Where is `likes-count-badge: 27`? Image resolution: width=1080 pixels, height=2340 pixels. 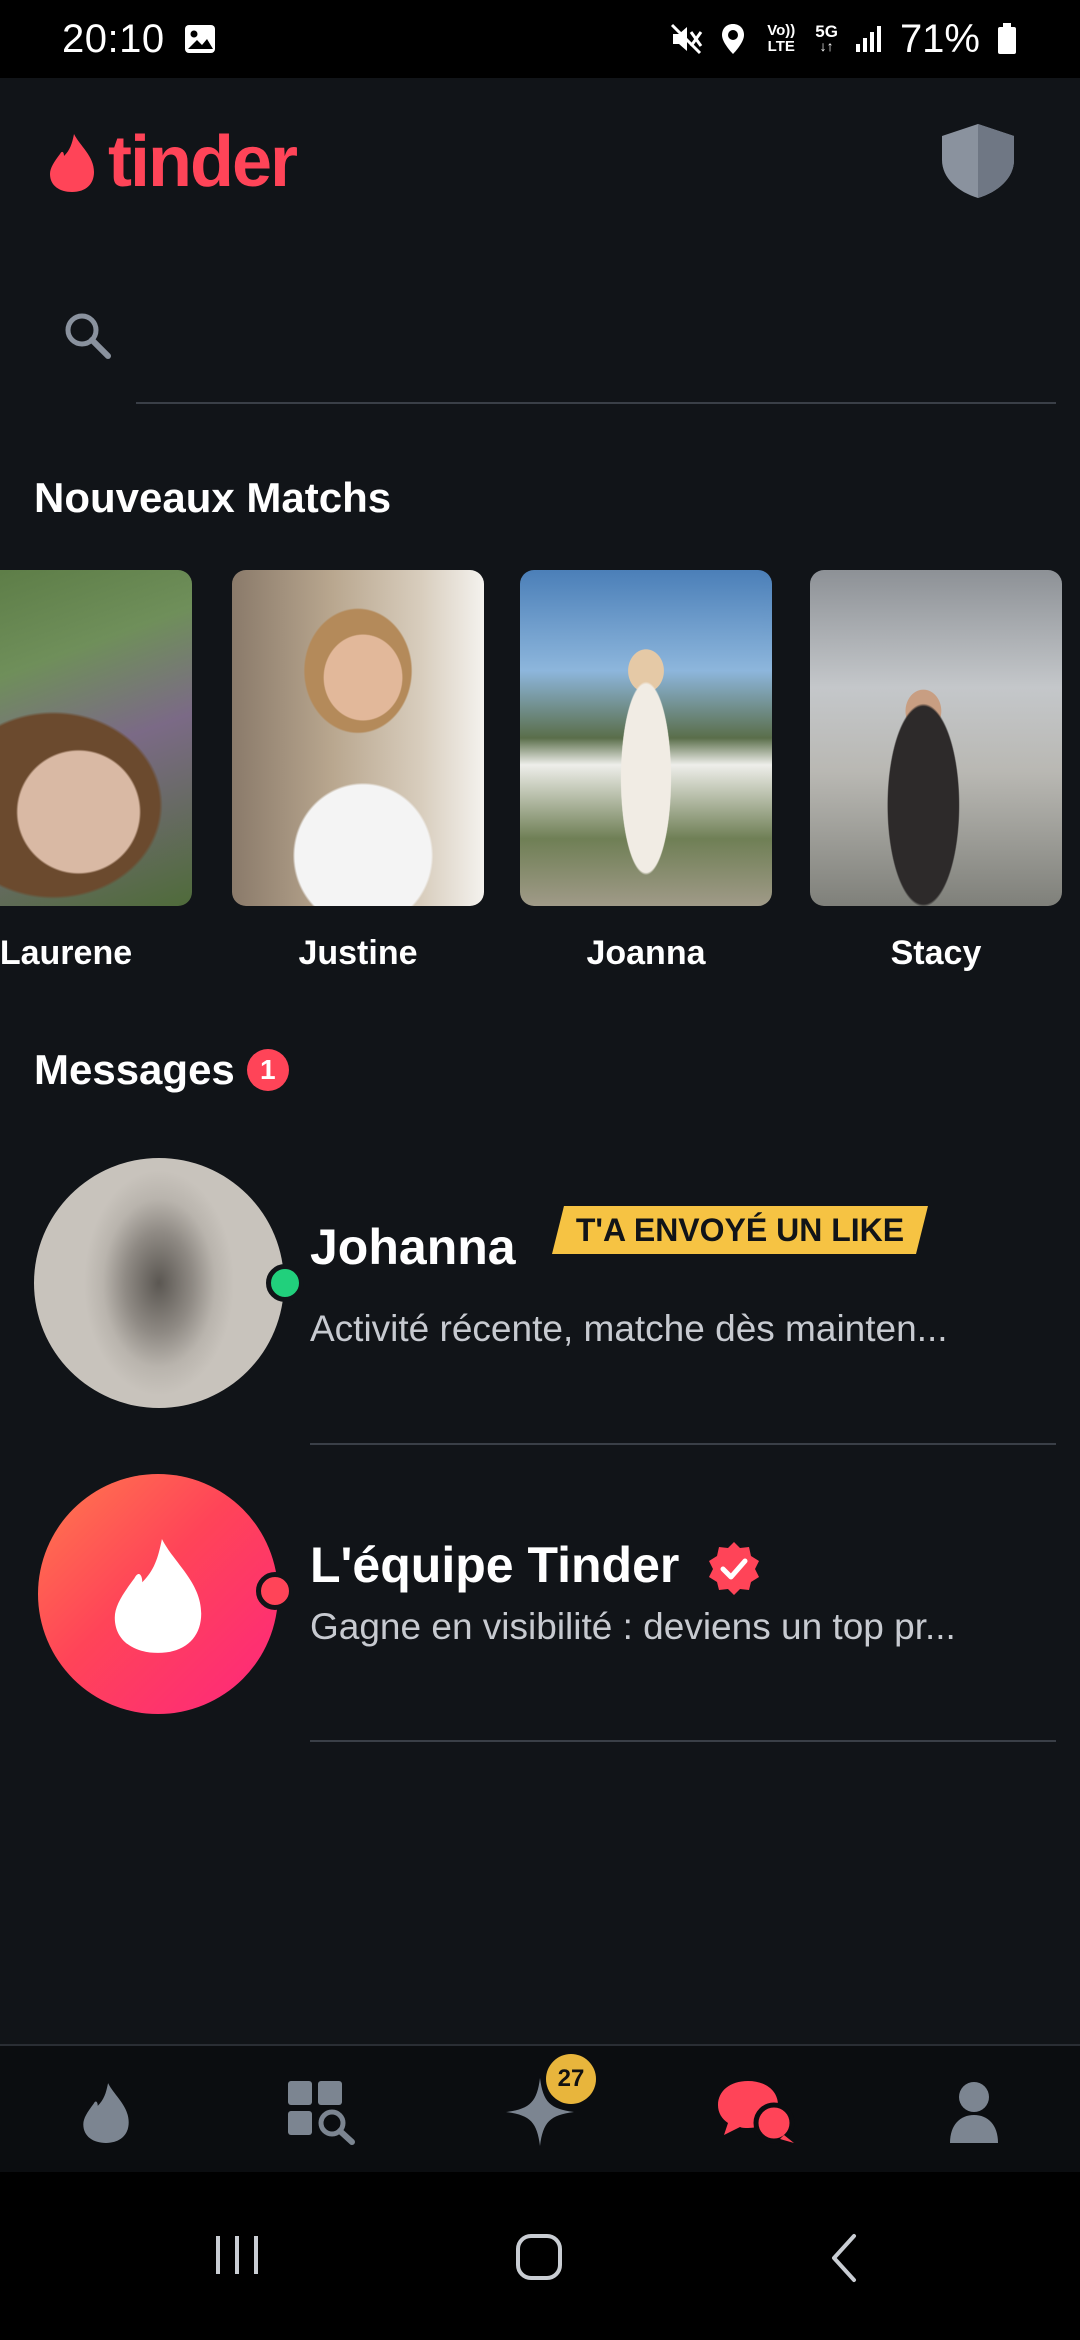
likes-count-badge: 27 is located at coordinates (571, 2079).